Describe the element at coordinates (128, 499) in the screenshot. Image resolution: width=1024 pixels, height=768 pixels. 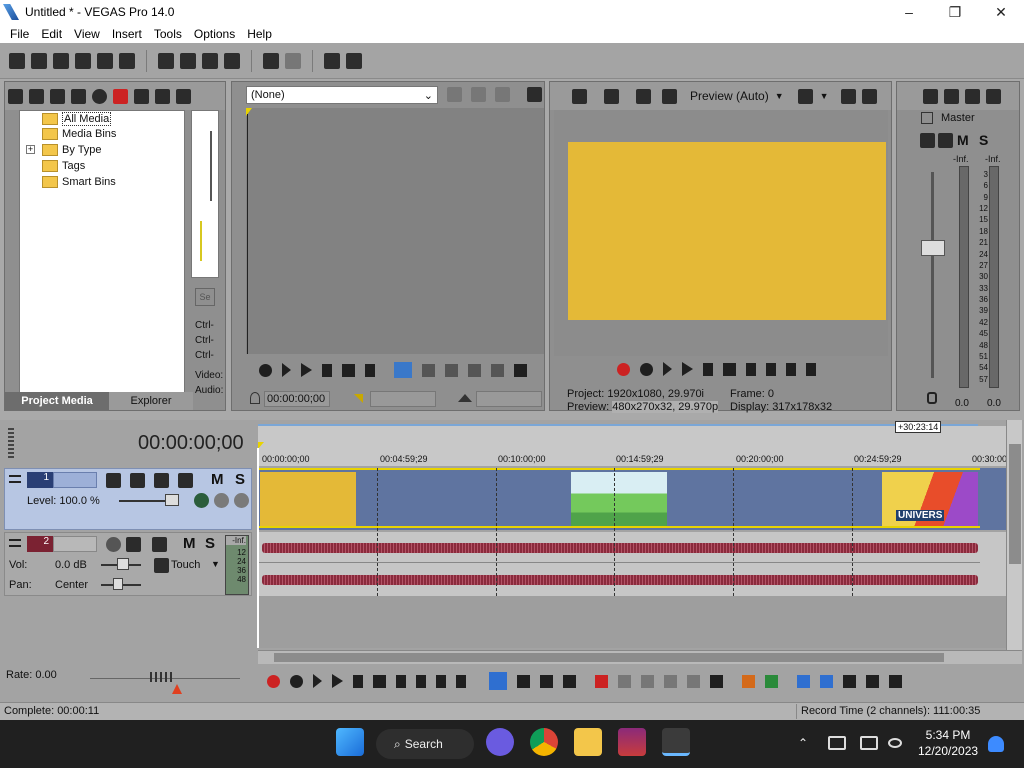
I see `video-track-header: 1 M S Level: 100.0 %` at that location.